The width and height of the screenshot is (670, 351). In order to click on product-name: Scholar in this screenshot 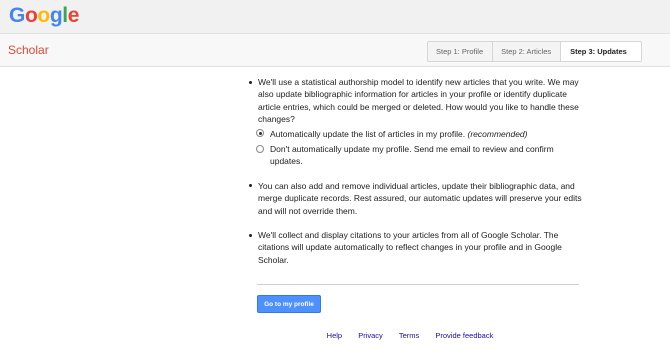, I will do `click(28, 50)`.